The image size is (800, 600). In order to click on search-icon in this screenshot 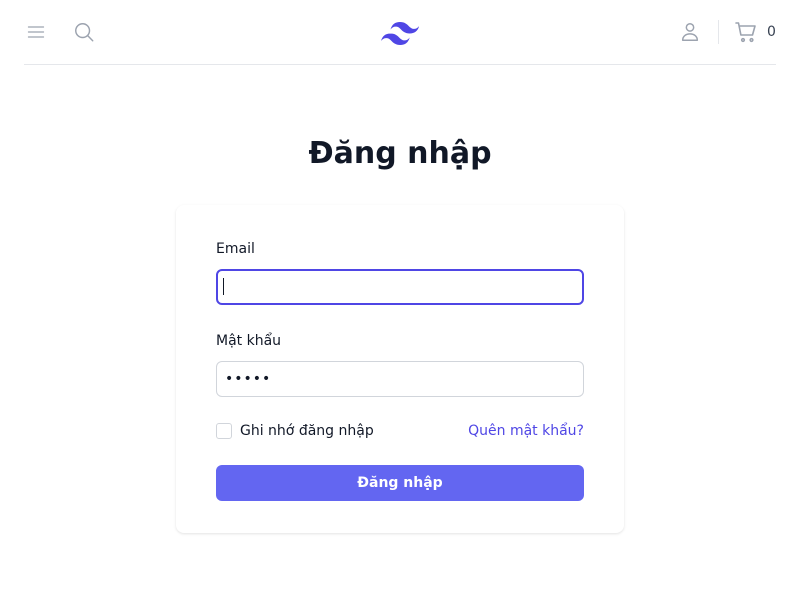, I will do `click(84, 32)`.